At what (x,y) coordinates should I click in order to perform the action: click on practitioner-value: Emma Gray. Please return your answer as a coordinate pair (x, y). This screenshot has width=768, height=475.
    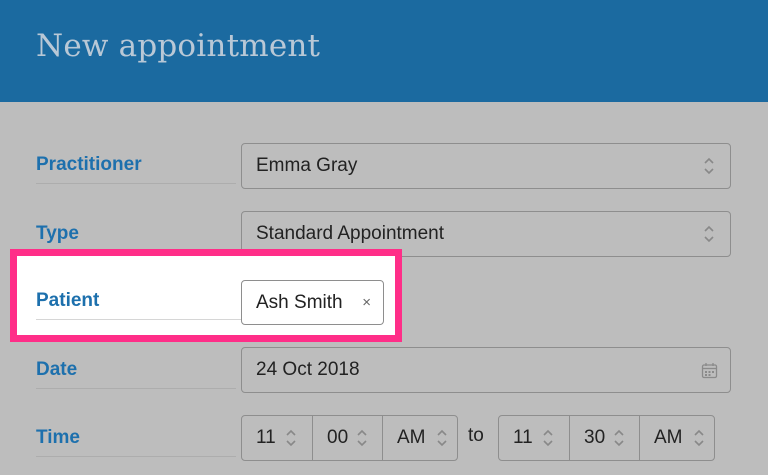
    Looking at the image, I should click on (307, 165).